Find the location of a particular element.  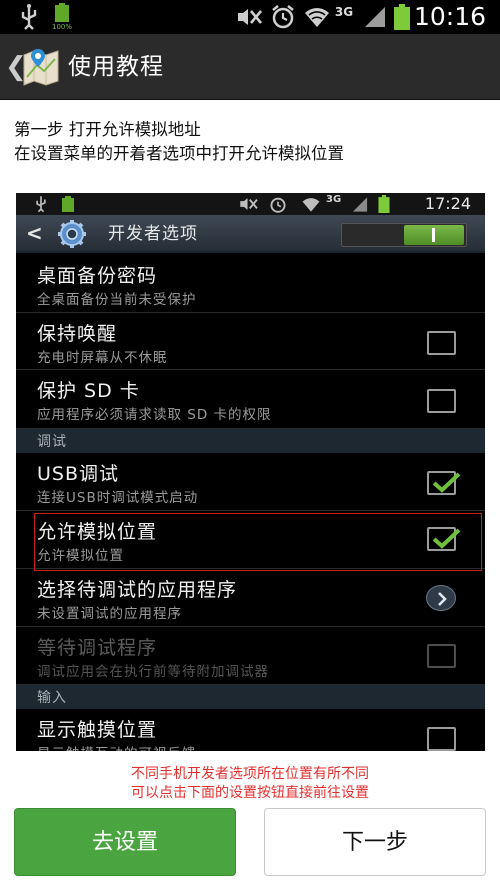

screenshot-wifi-icon is located at coordinates (311, 206).